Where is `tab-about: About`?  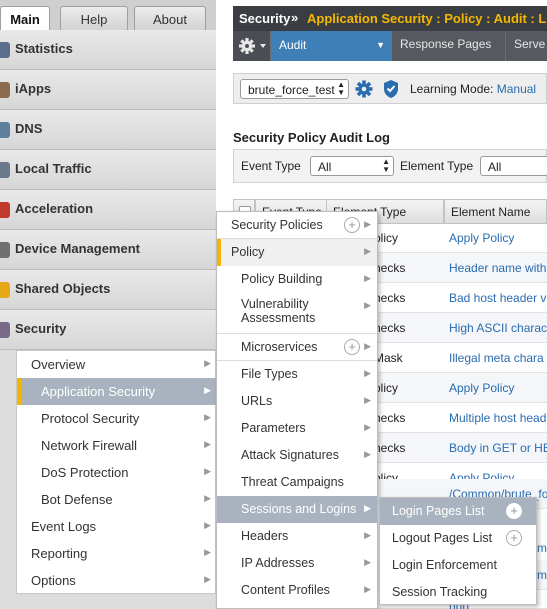 tab-about: About is located at coordinates (170, 19).